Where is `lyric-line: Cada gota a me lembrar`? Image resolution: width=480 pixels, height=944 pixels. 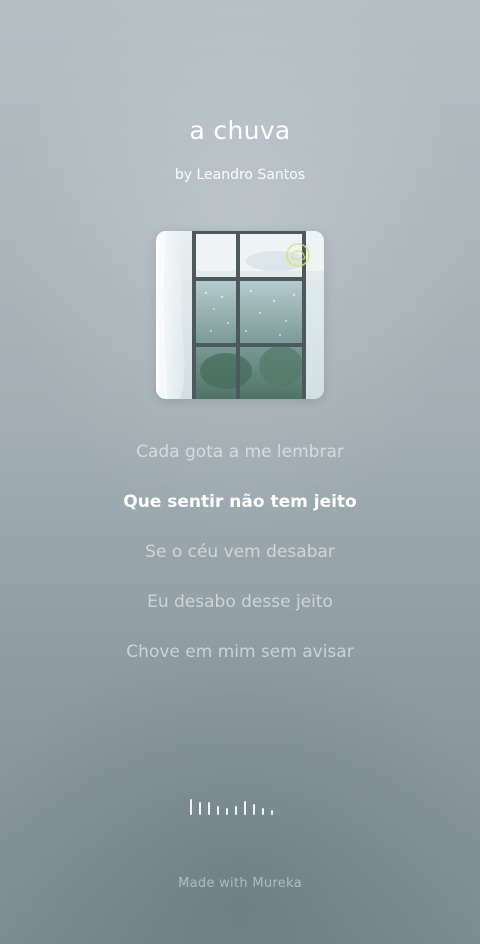 lyric-line: Cada gota a me lembrar is located at coordinates (240, 452).